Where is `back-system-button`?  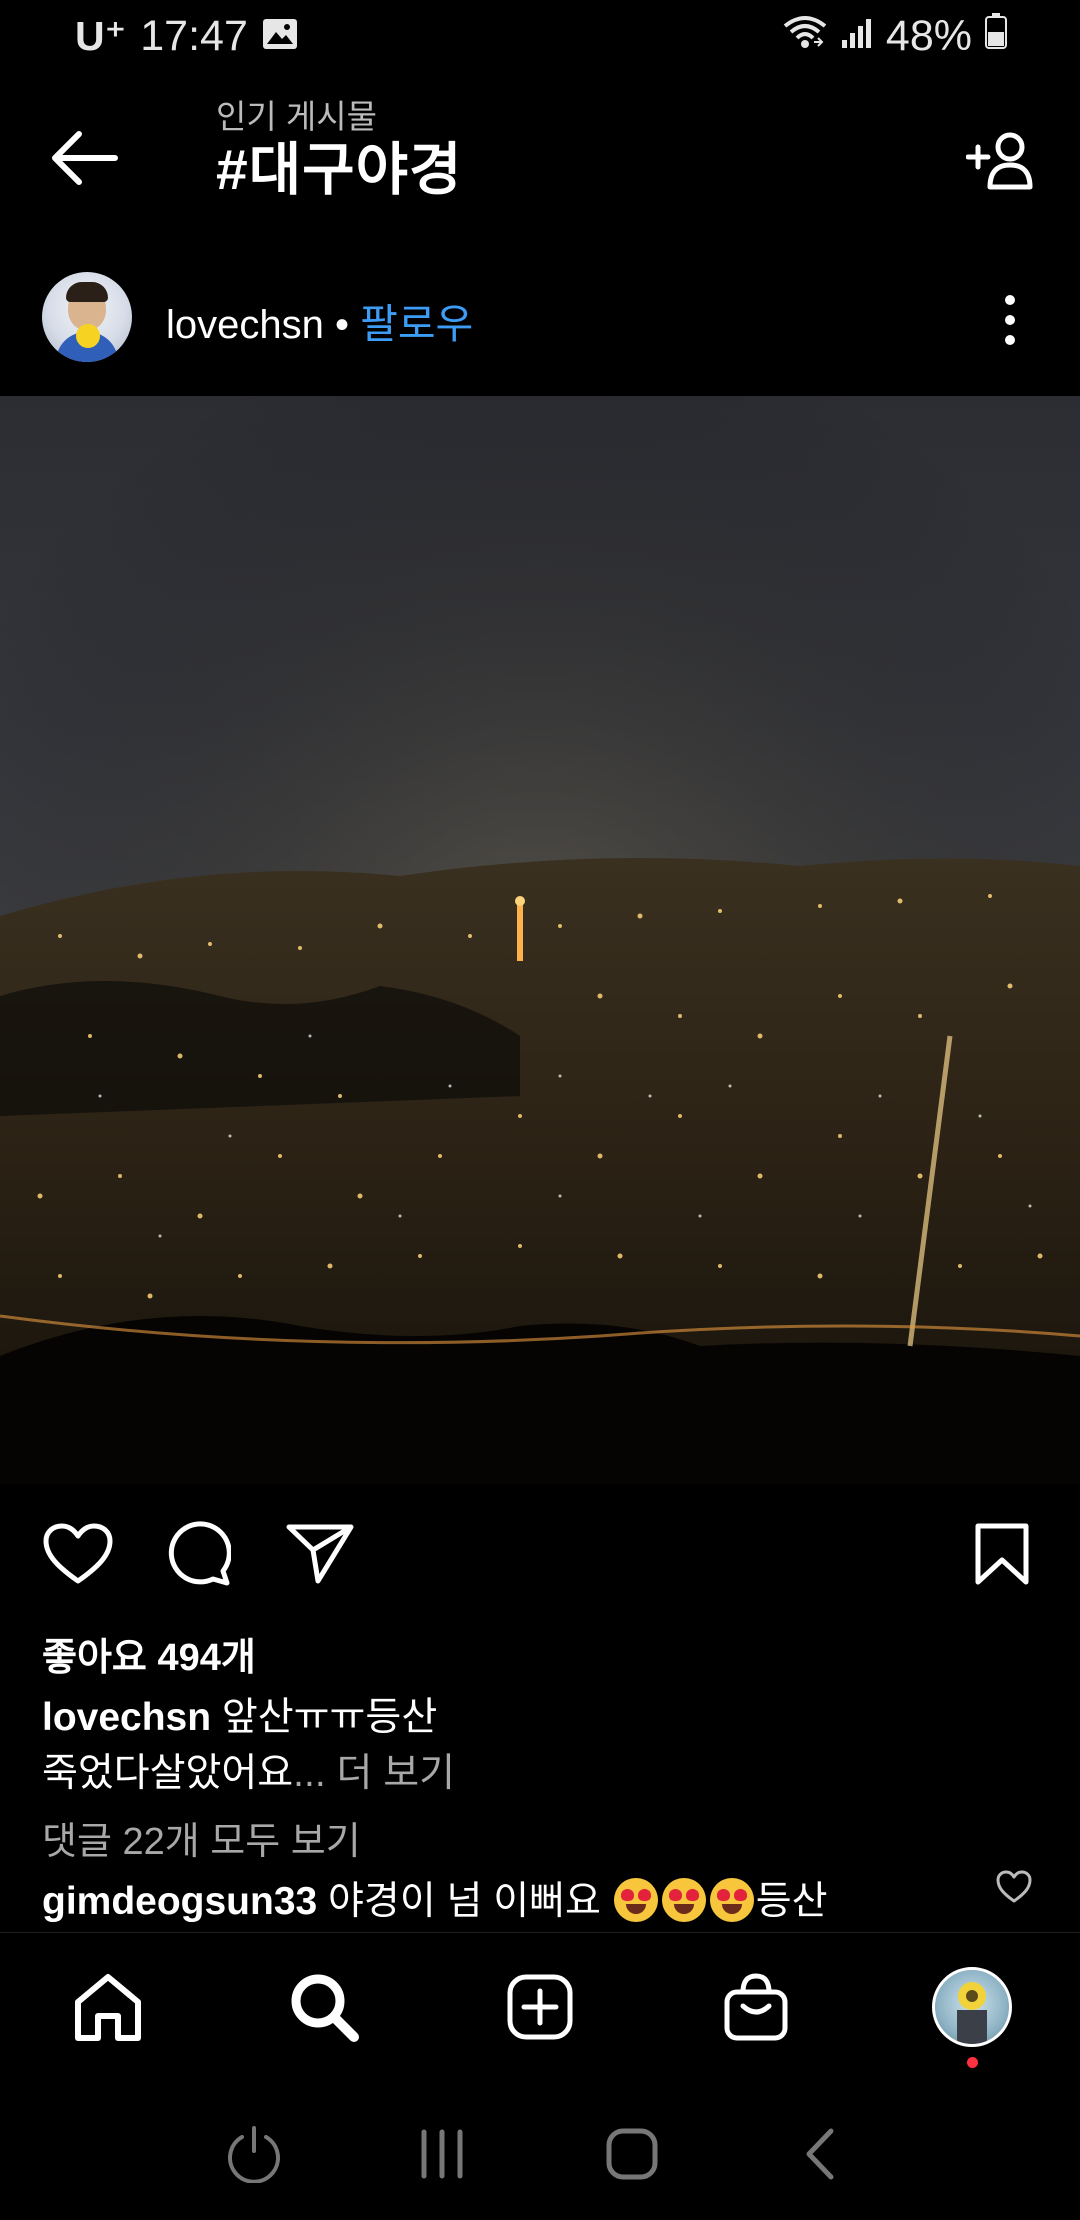 back-system-button is located at coordinates (820, 2154).